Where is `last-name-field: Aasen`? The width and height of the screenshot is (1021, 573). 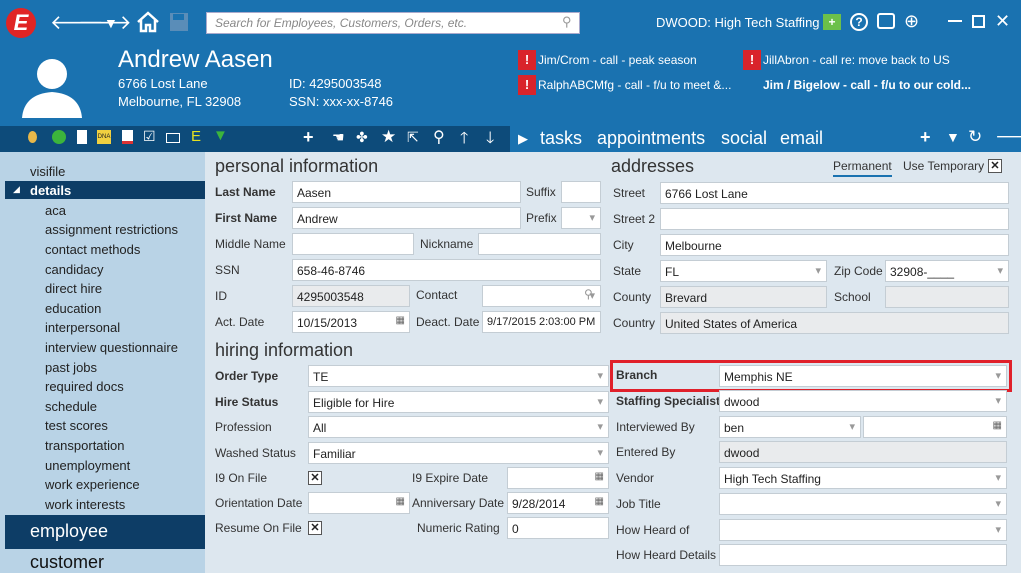
last-name-field: Aasen is located at coordinates (406, 192).